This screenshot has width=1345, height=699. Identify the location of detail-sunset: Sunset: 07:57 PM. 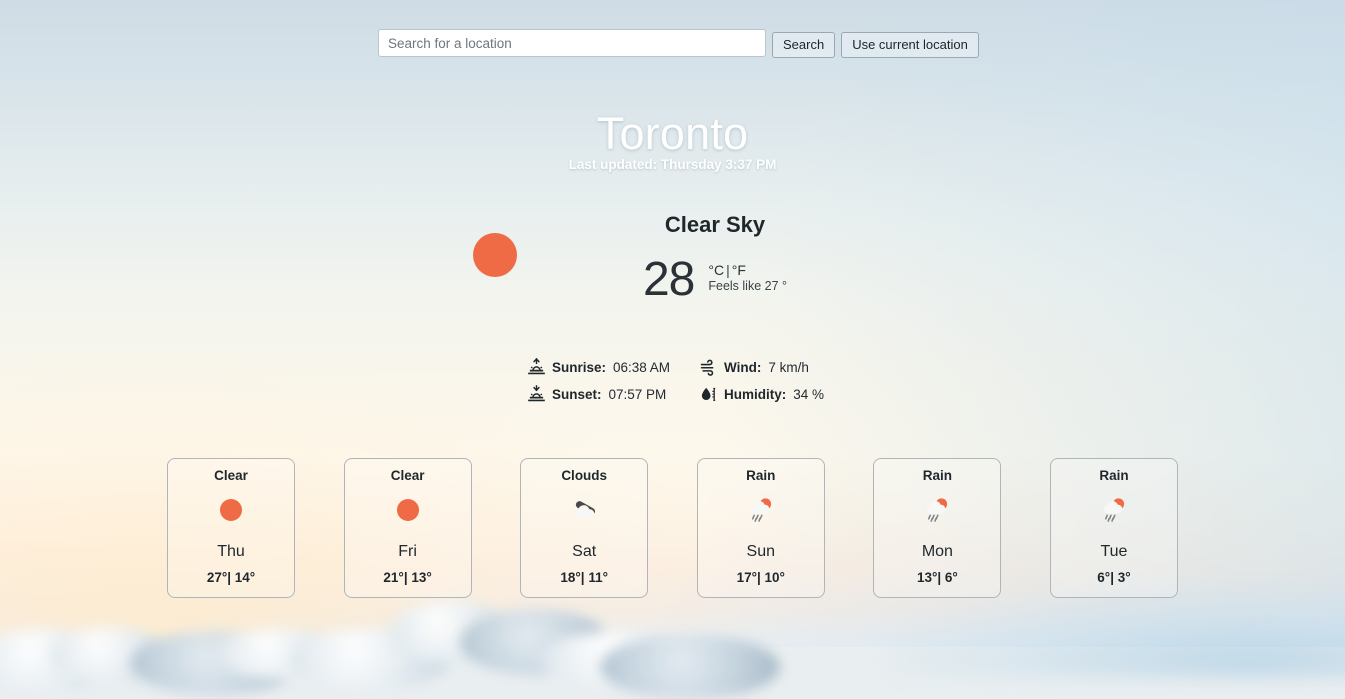
(602, 394).